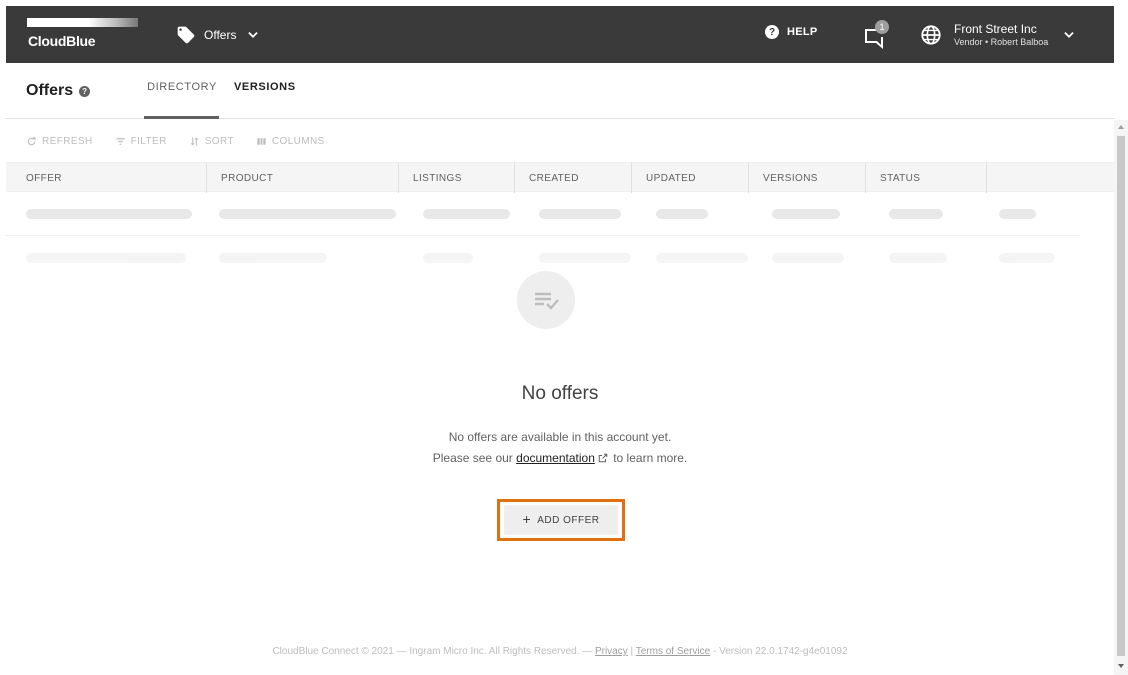 The height and width of the screenshot is (675, 1128). I want to click on sort-button: SORT, so click(211, 141).